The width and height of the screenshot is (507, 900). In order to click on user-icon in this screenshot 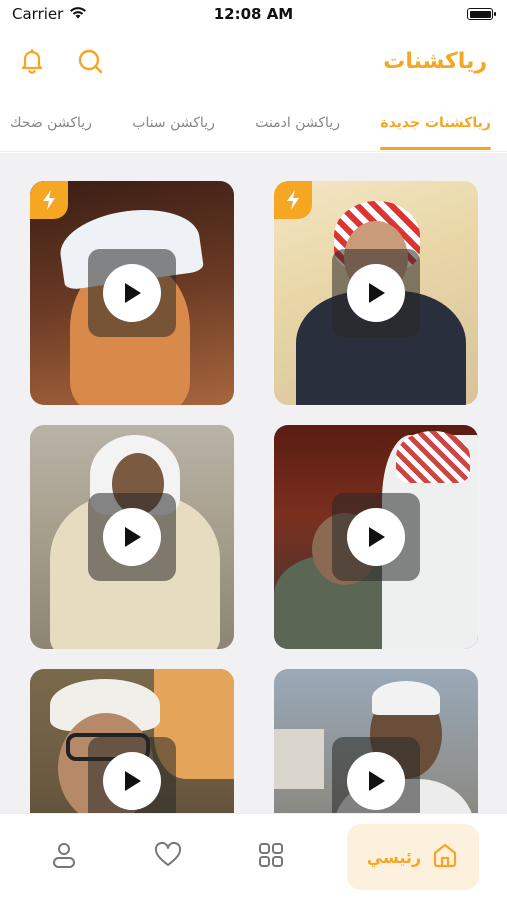, I will do `click(64, 857)`.